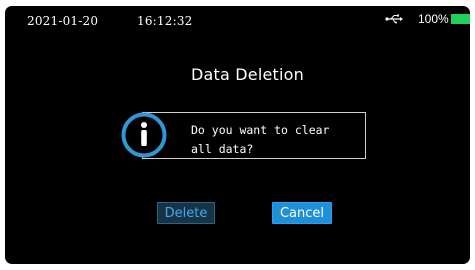 The image size is (475, 270). What do you see at coordinates (186, 213) in the screenshot?
I see `delete-button: Delete` at bounding box center [186, 213].